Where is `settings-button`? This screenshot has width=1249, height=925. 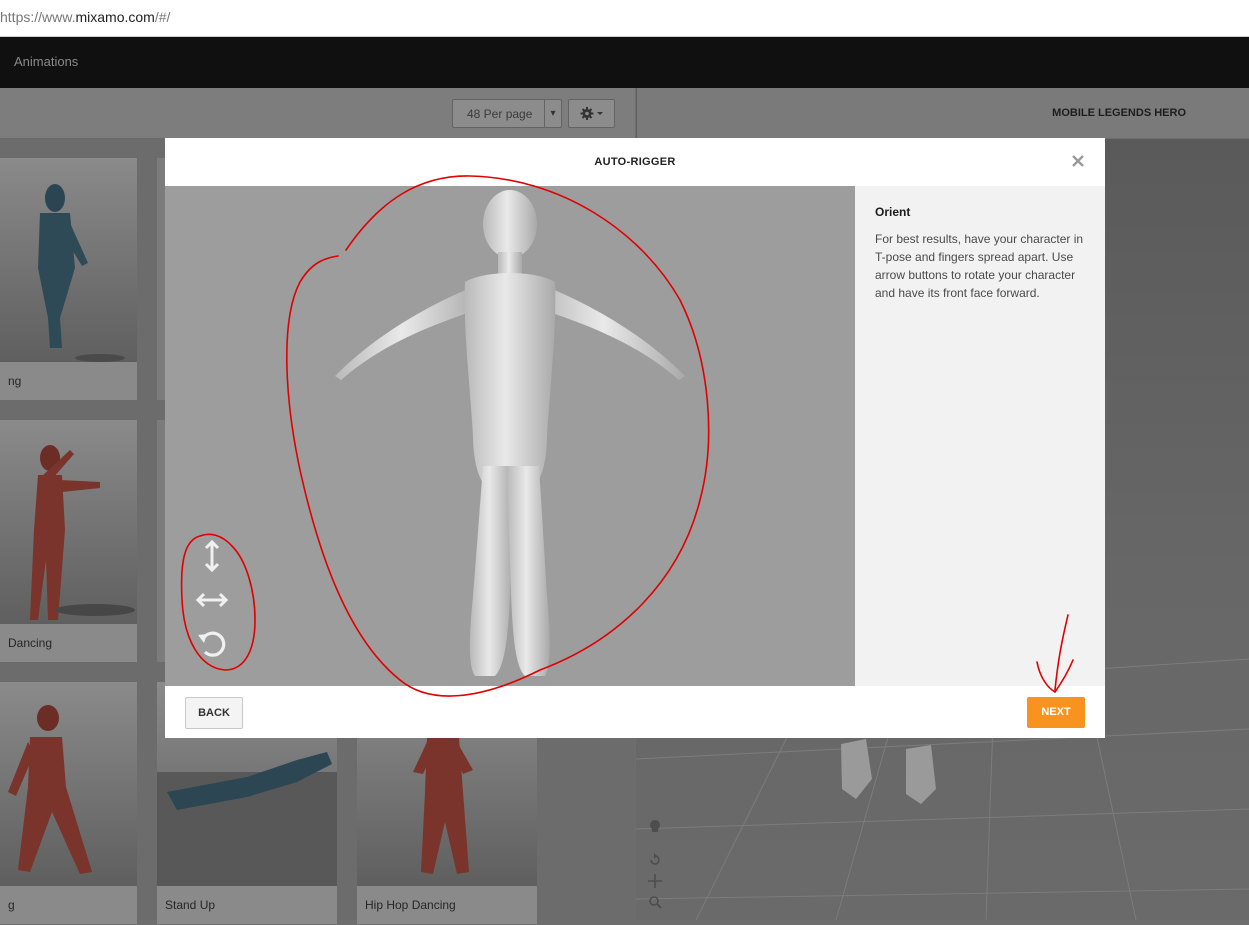
settings-button is located at coordinates (591, 113).